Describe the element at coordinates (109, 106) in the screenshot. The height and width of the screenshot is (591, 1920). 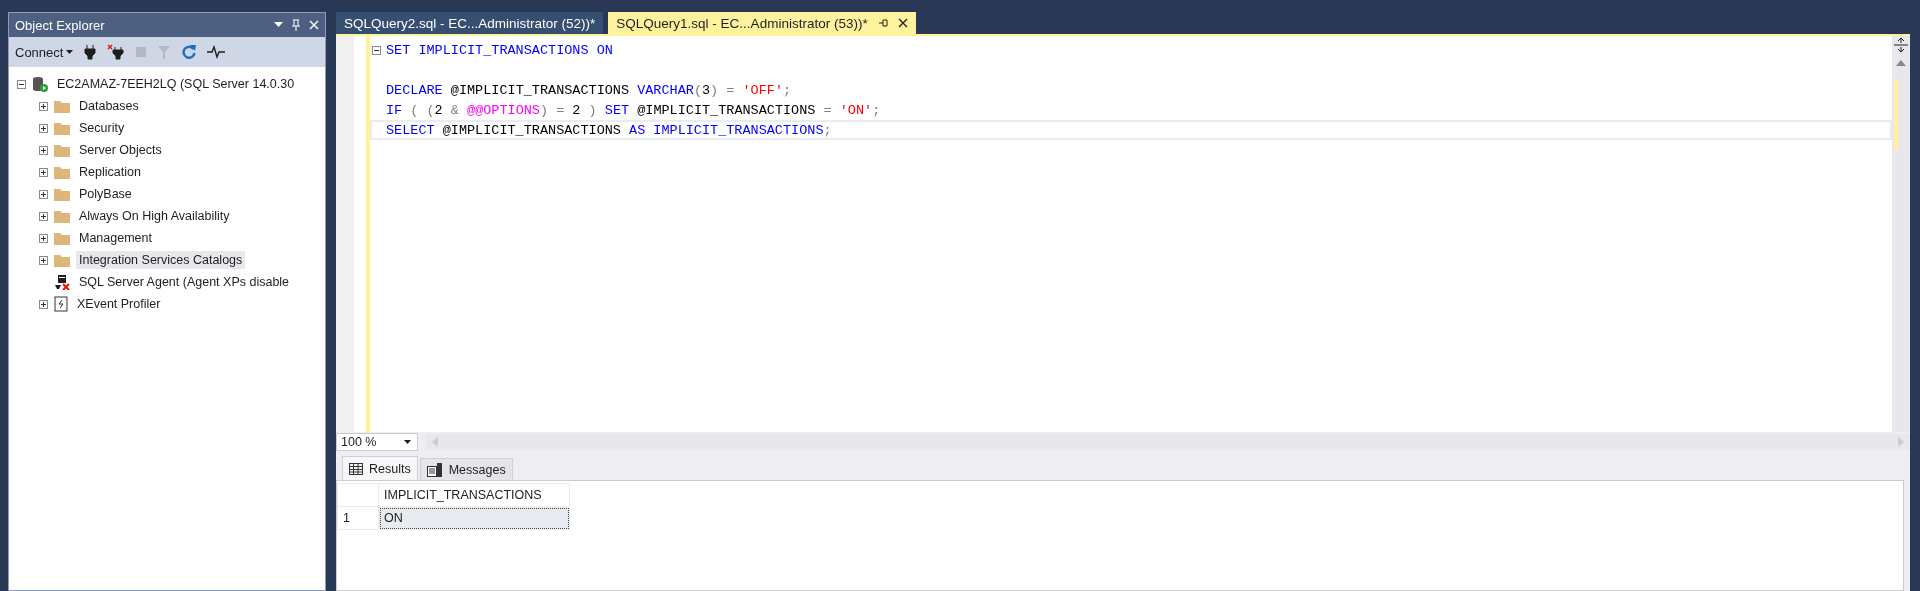
I see `tree-item: Databases` at that location.